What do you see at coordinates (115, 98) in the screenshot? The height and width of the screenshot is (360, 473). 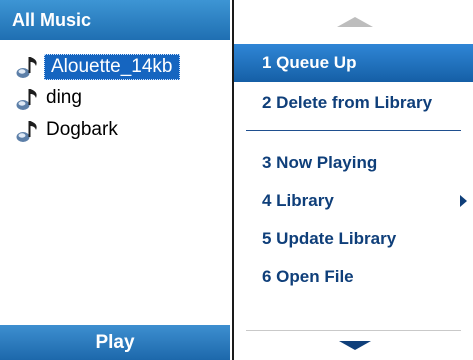 I see `track-item: ding` at bounding box center [115, 98].